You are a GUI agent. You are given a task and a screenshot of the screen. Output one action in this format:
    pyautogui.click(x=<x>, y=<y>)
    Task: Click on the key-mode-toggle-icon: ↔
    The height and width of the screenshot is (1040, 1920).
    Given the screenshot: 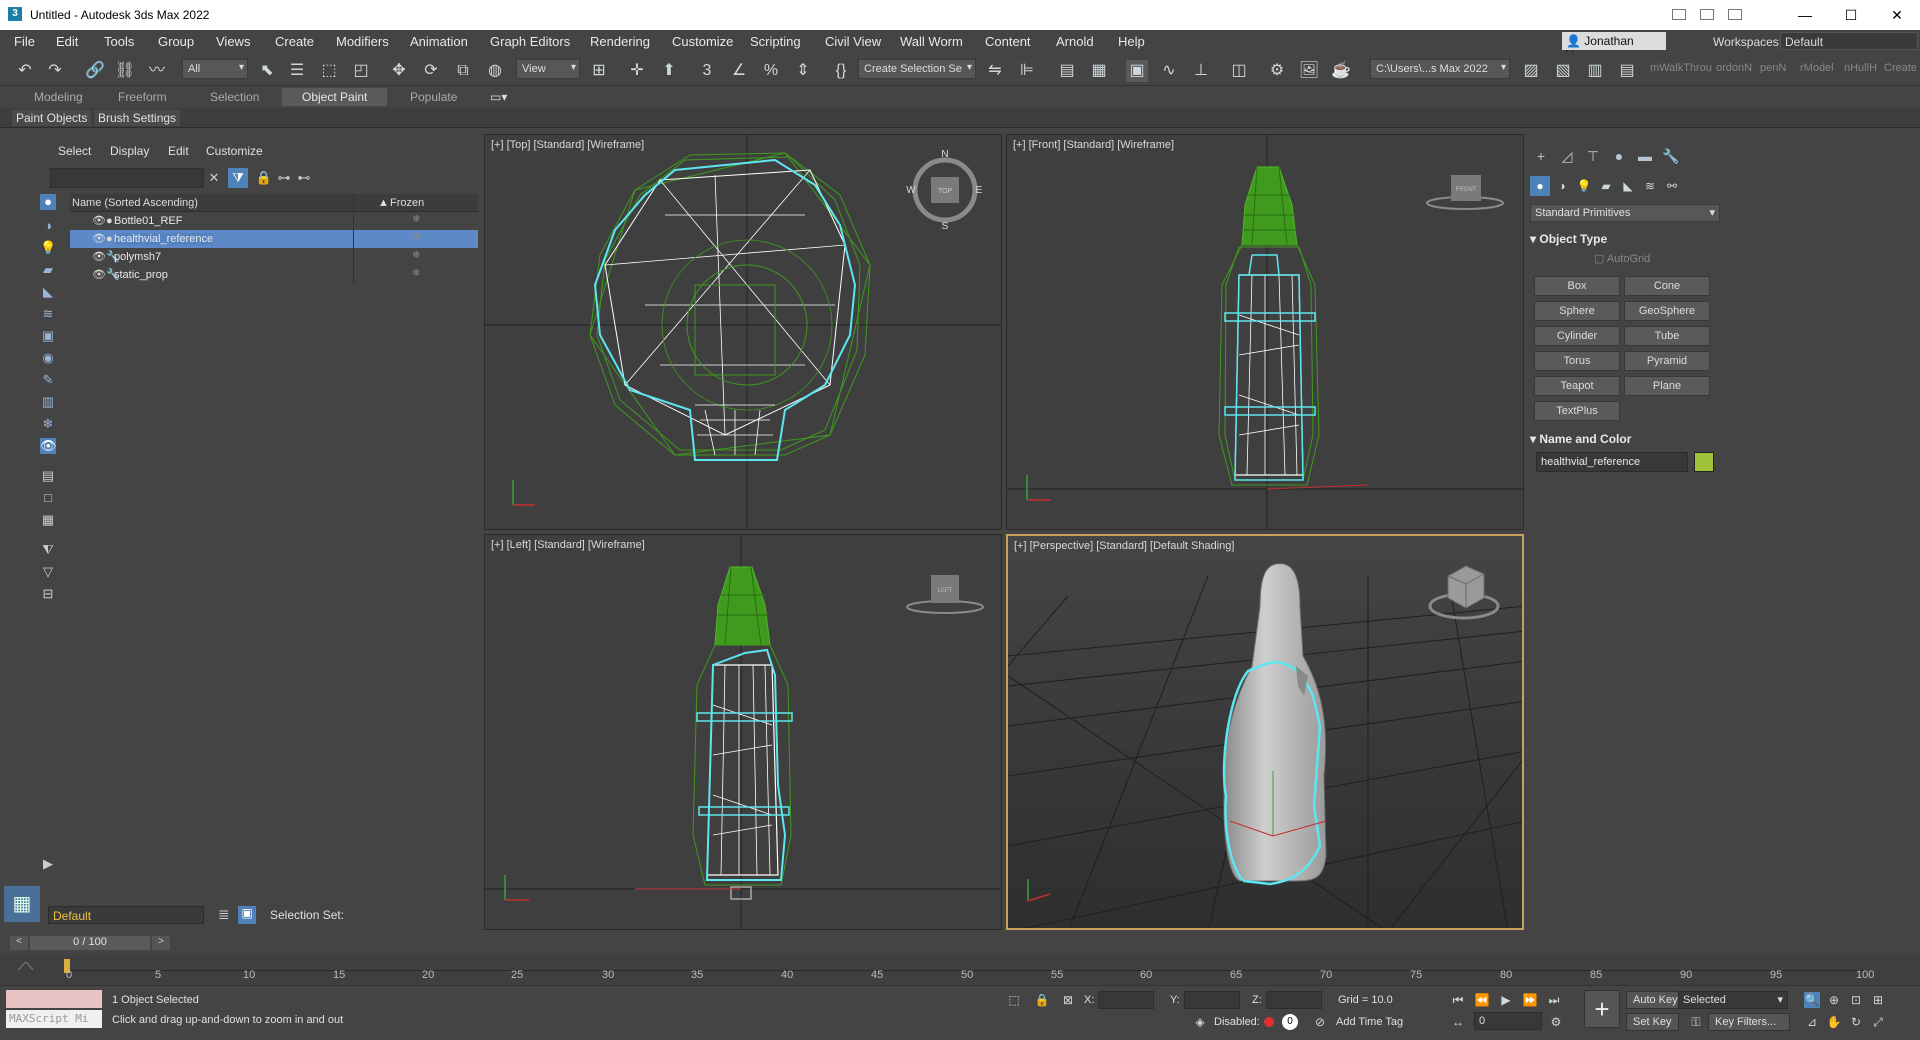 What is the action you would take?
    pyautogui.click(x=1458, y=1022)
    